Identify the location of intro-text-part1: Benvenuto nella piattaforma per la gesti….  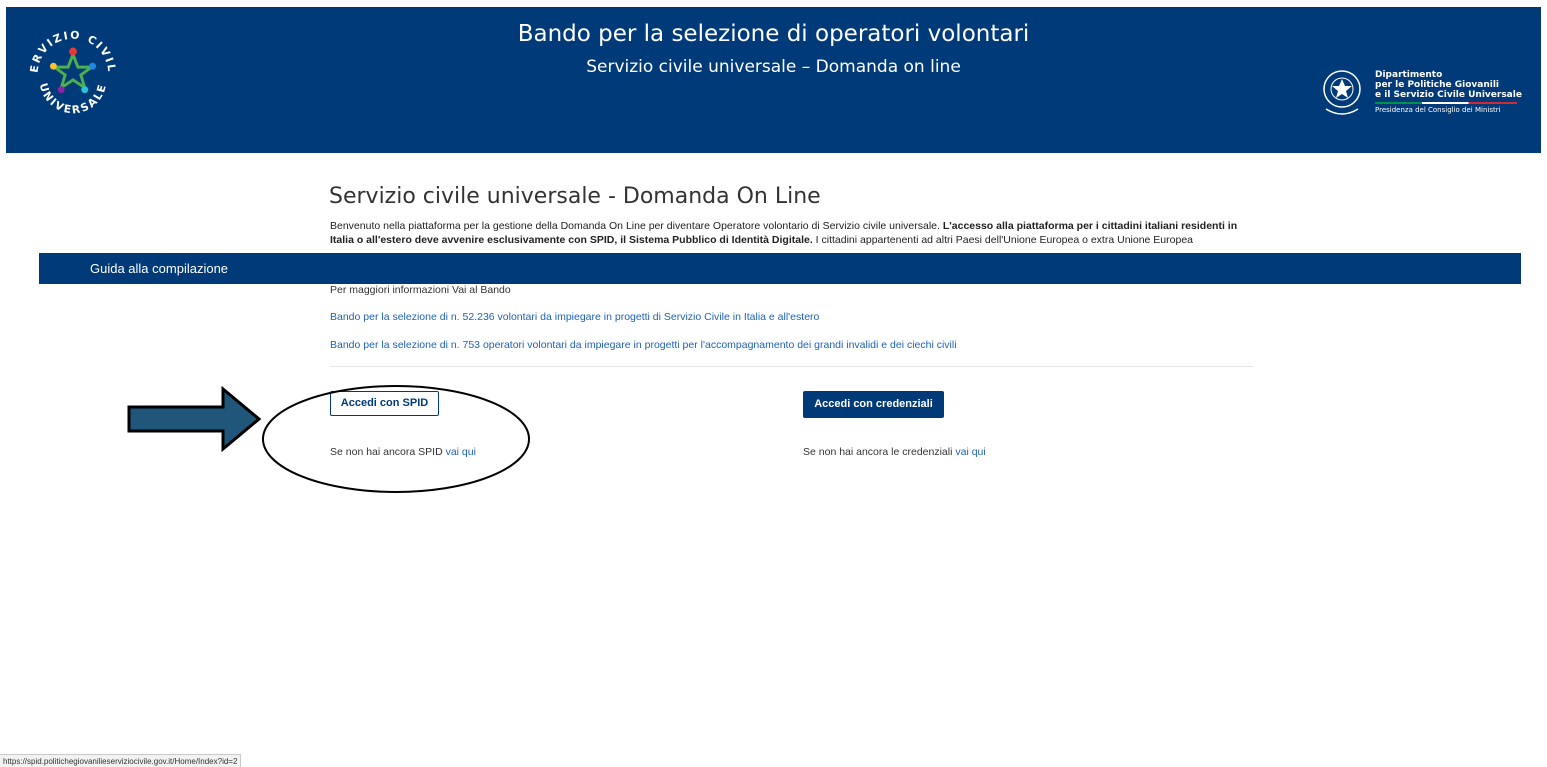
(636, 226).